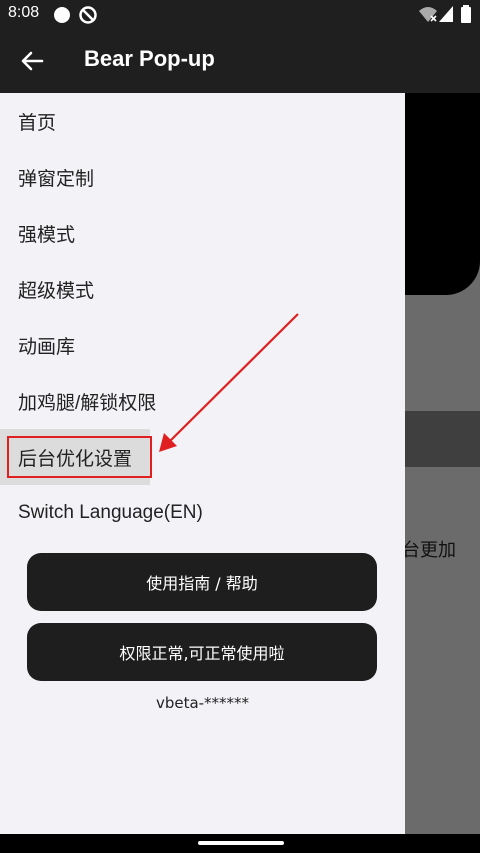  What do you see at coordinates (88, 15) in the screenshot?
I see `do-not-disturb-icon` at bounding box center [88, 15].